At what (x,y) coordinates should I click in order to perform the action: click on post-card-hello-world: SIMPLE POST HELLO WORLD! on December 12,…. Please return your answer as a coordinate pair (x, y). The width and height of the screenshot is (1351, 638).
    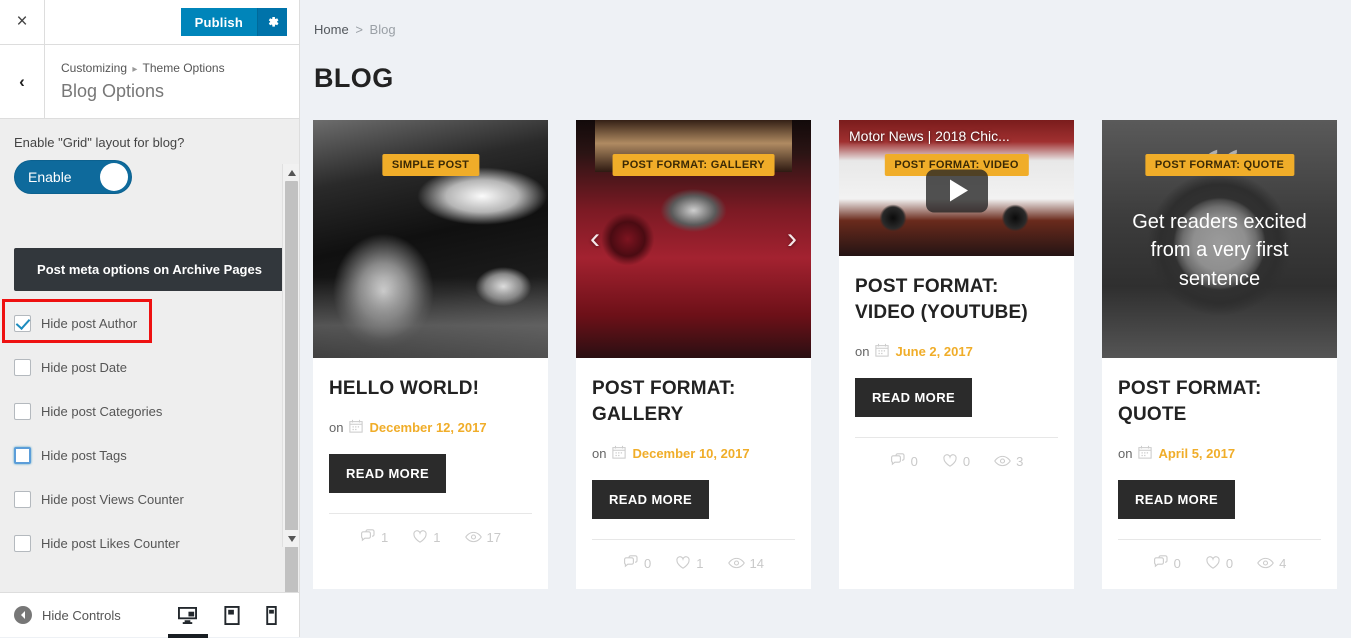
    Looking at the image, I should click on (430, 355).